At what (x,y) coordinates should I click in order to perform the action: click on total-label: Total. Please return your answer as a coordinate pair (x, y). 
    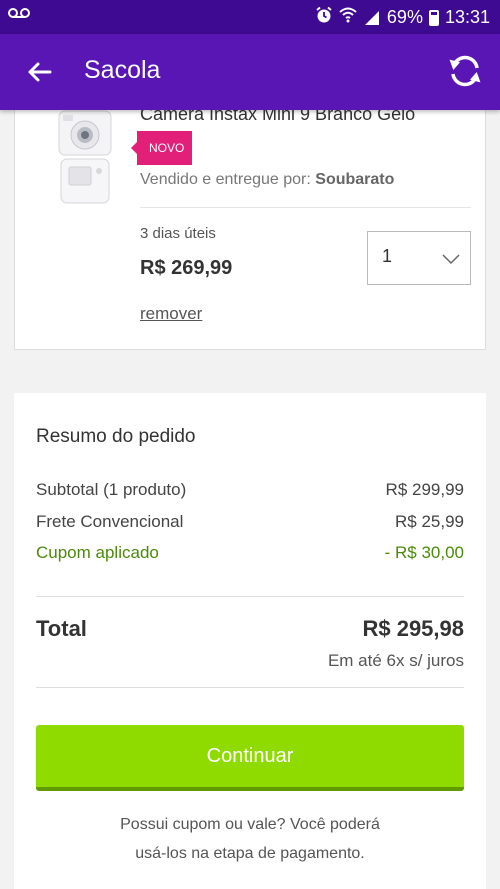
    Looking at the image, I should click on (61, 628).